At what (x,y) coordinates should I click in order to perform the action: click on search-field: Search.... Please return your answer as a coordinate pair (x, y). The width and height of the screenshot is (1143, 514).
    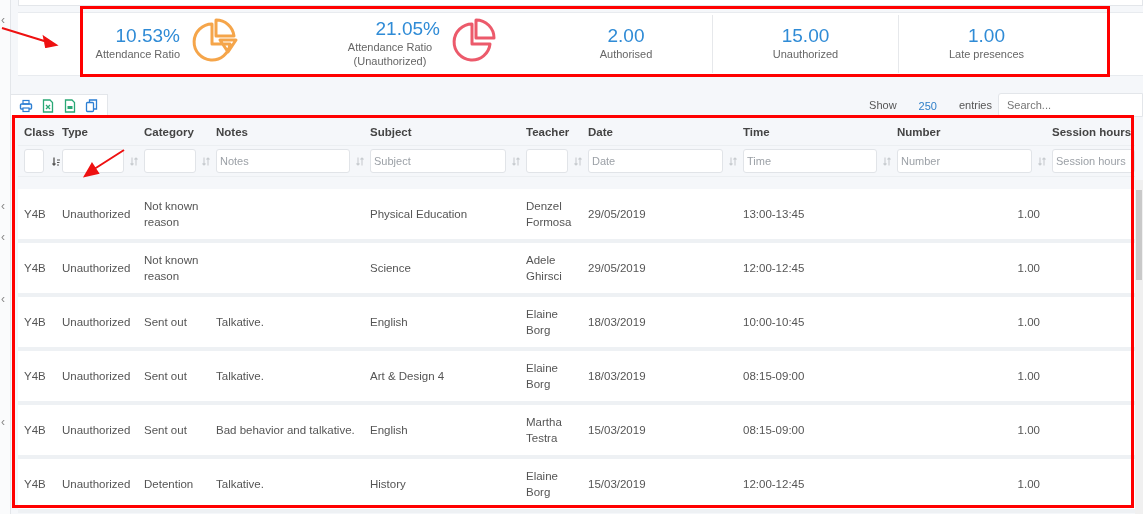
    Looking at the image, I should click on (1070, 105).